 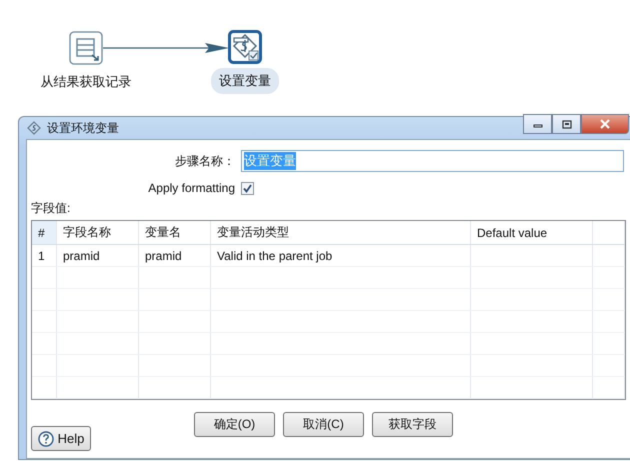 I want to click on fields-label: 字段值:, so click(x=51, y=208).